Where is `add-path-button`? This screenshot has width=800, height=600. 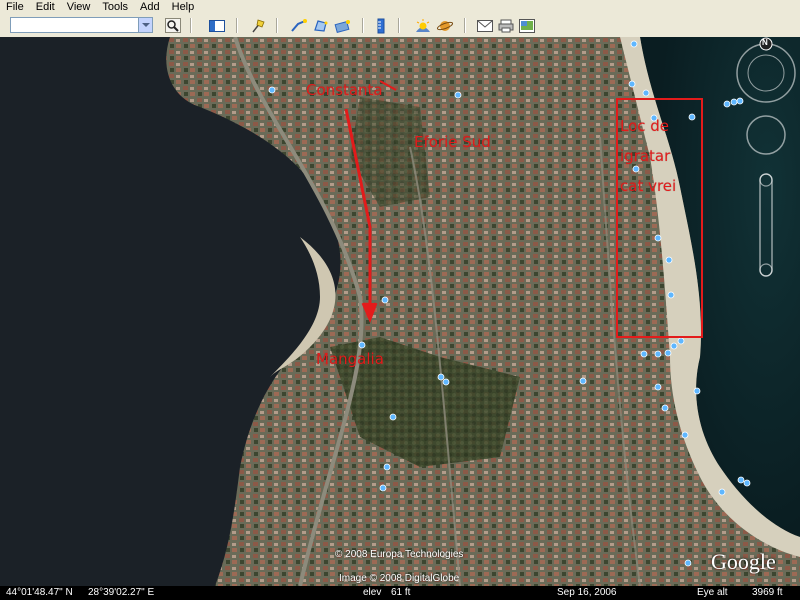 add-path-button is located at coordinates (299, 25).